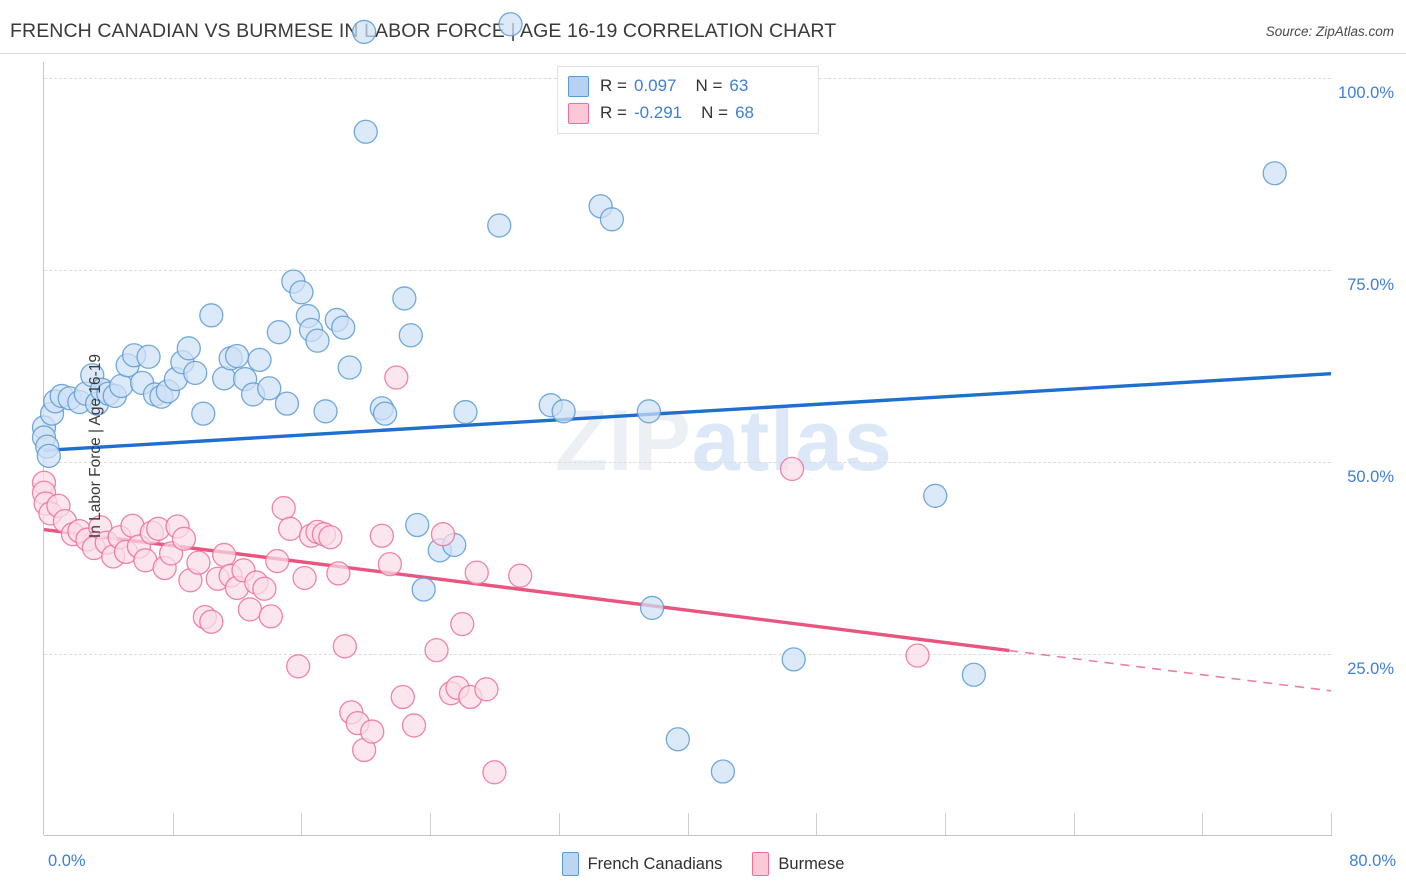 Image resolution: width=1406 pixels, height=892 pixels. What do you see at coordinates (715, 112) in the screenshot?
I see `pink-n-label: N =` at bounding box center [715, 112].